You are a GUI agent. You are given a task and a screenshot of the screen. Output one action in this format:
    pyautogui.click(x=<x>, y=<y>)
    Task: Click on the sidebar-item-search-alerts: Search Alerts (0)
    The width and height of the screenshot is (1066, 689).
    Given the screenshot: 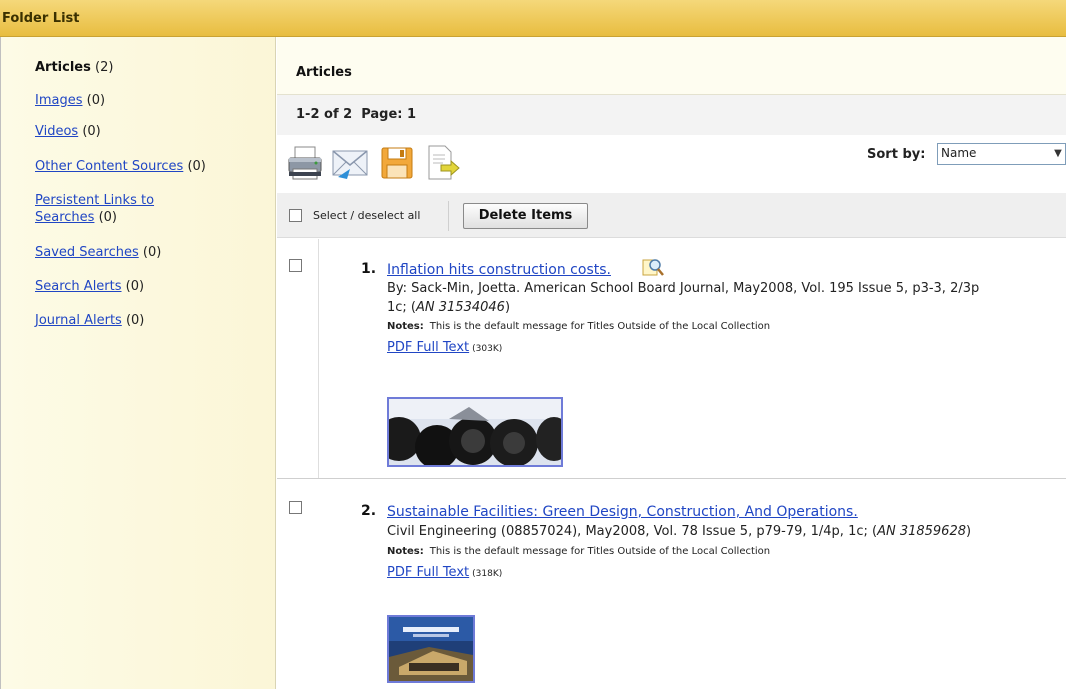 What is the action you would take?
    pyautogui.click(x=89, y=286)
    